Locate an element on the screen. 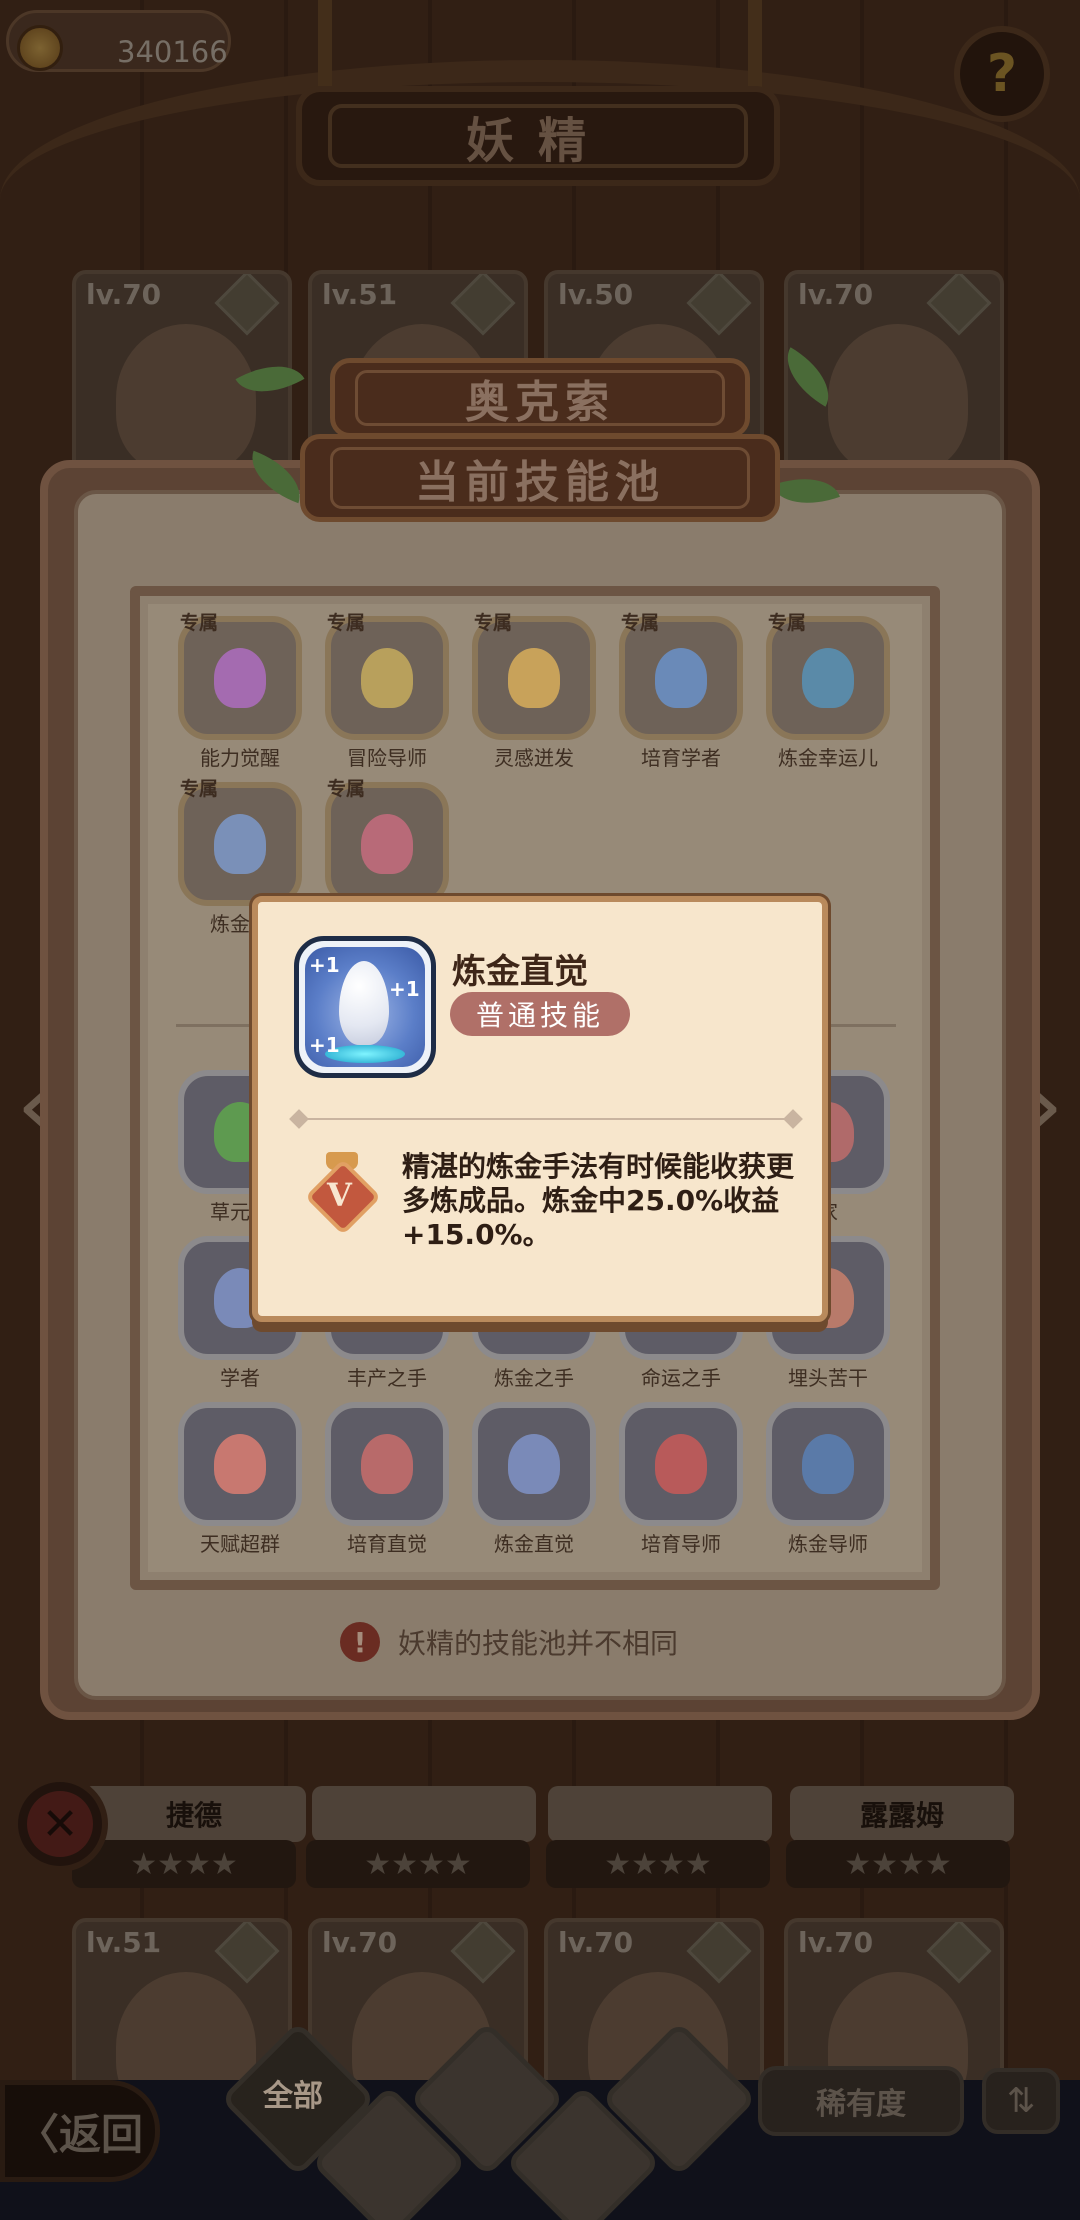 This screenshot has height=2220, width=1080. skill-pool-note: ! 妖精的技能池并不相同 is located at coordinates (550, 1642).